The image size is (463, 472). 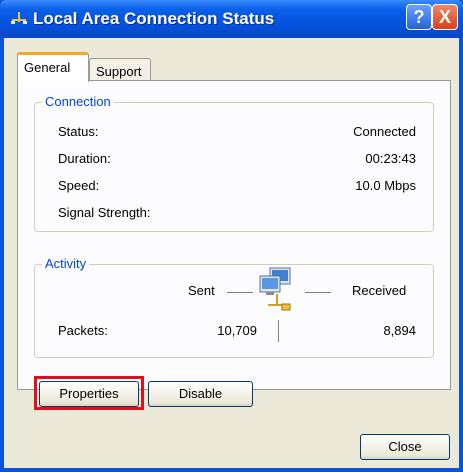 I want to click on close-icon: X, so click(x=444, y=17).